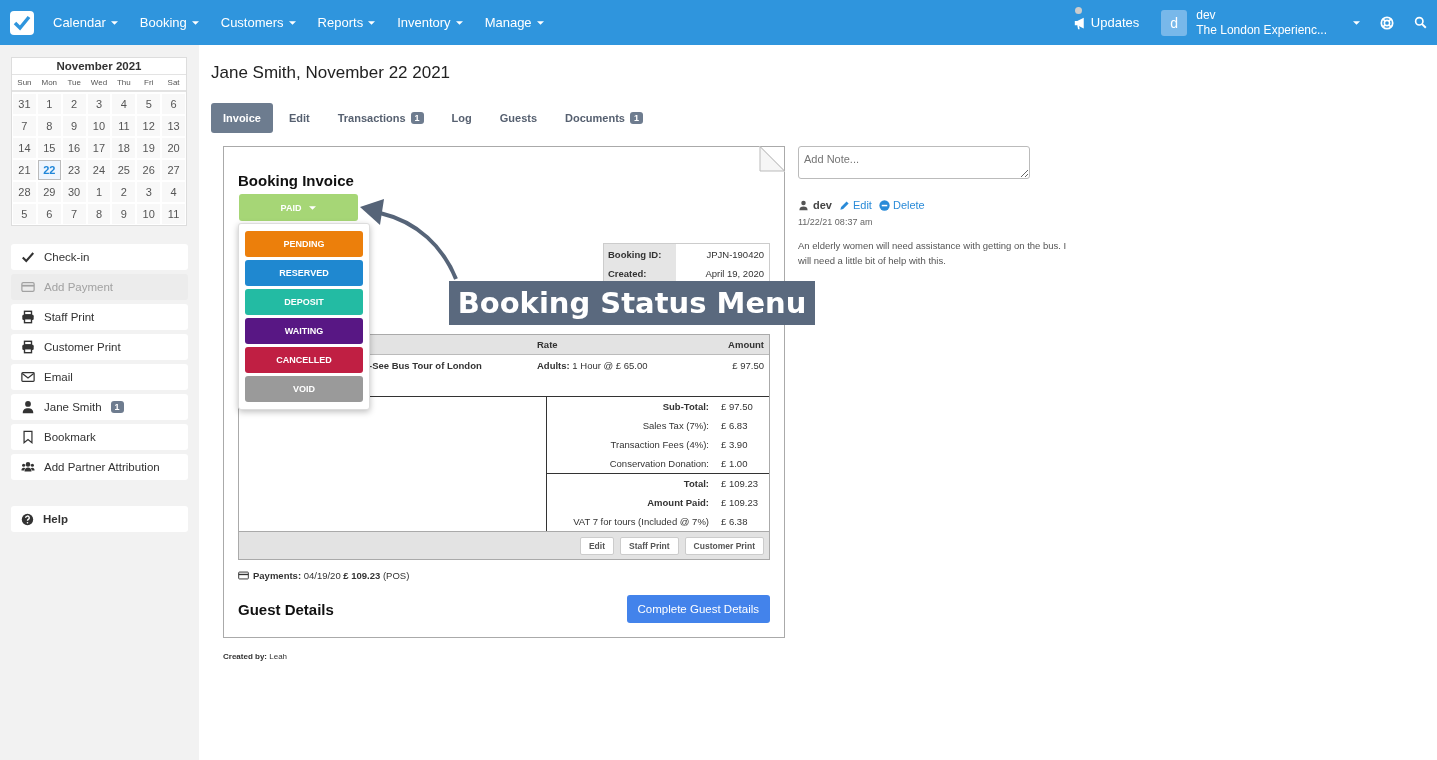  Describe the element at coordinates (99, 148) in the screenshot. I see `calendar-day: 17` at that location.